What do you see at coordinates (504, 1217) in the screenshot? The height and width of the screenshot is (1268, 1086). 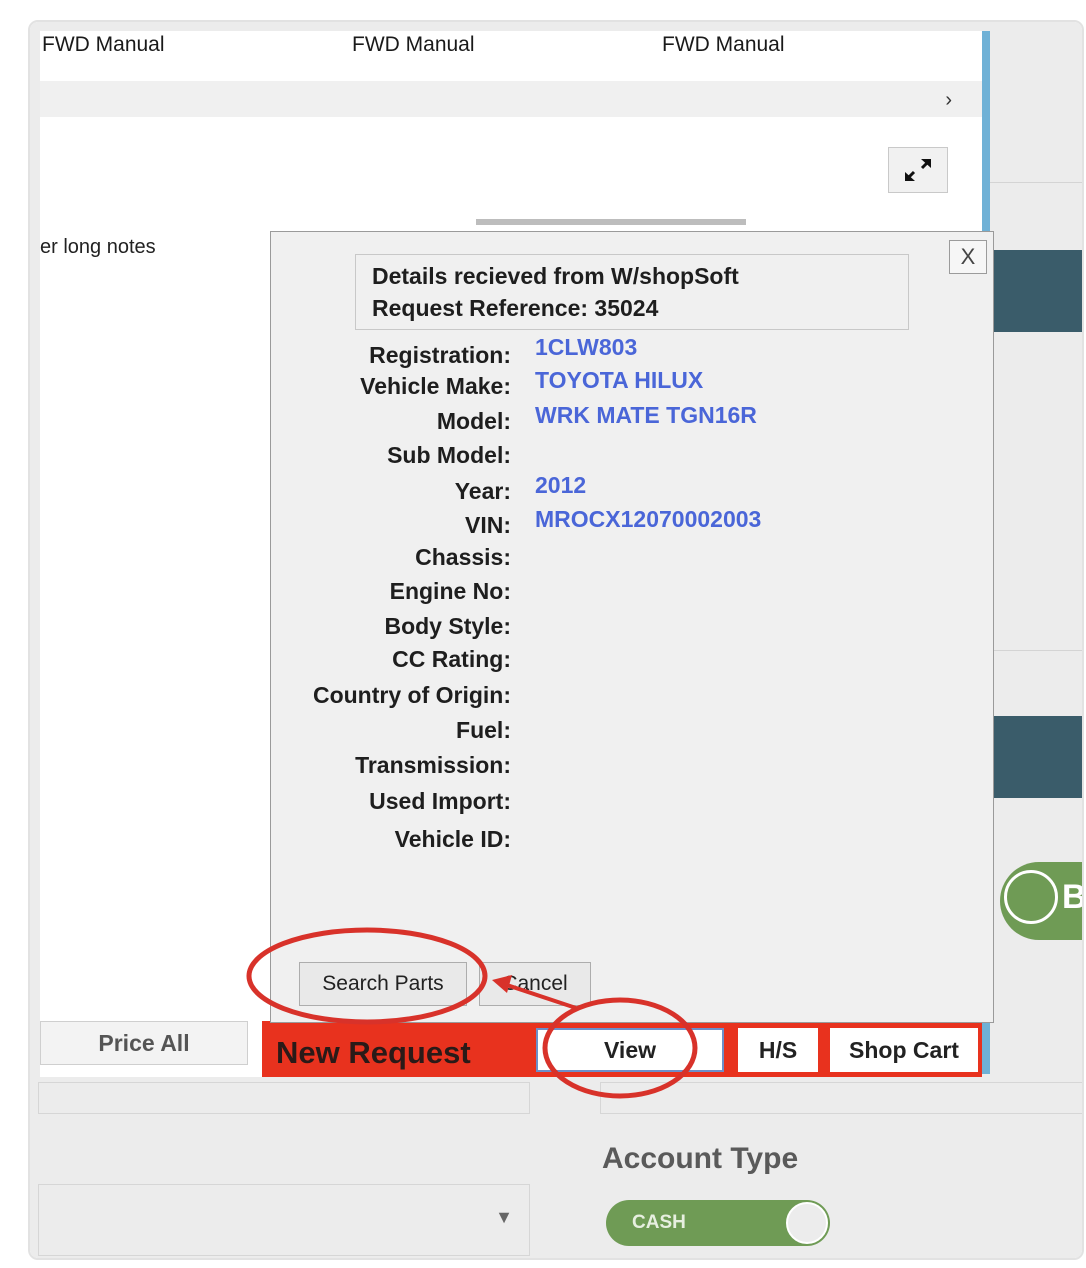 I see `dropdown-arrow-icon: ▼` at bounding box center [504, 1217].